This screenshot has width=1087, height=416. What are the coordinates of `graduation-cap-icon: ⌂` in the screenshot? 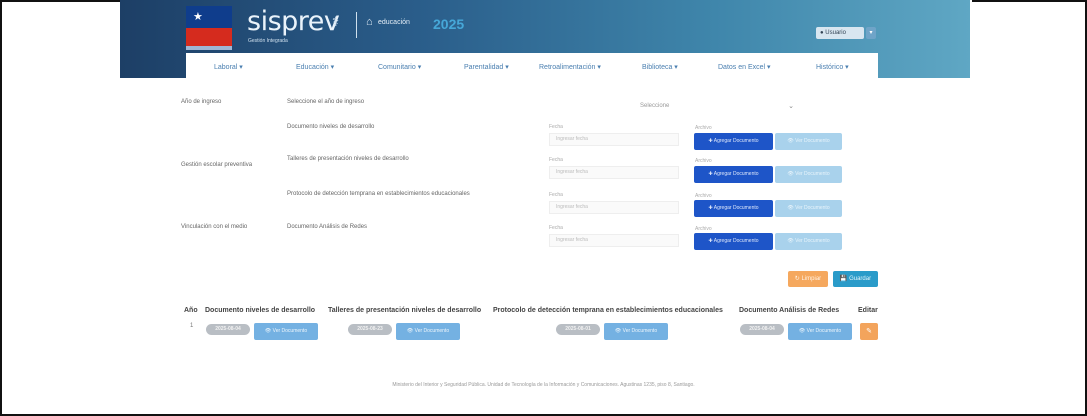 It's located at (369, 22).